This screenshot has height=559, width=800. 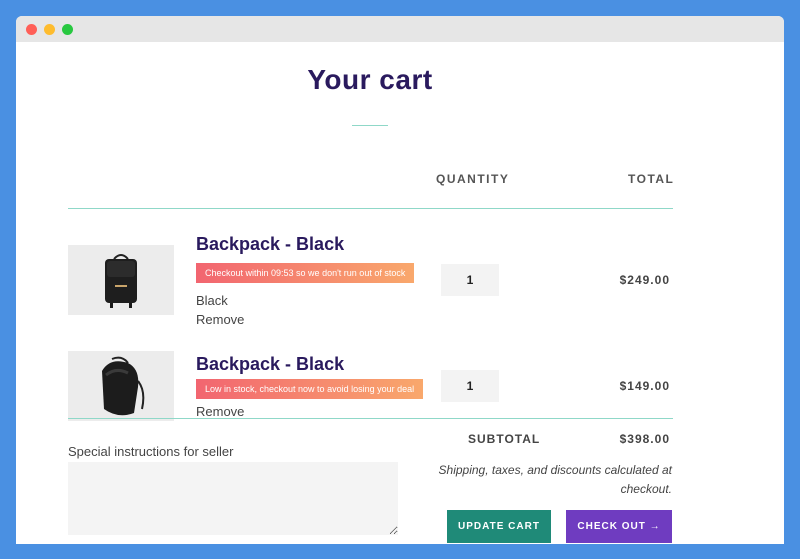 What do you see at coordinates (212, 300) in the screenshot?
I see `cart-item-variant: Black` at bounding box center [212, 300].